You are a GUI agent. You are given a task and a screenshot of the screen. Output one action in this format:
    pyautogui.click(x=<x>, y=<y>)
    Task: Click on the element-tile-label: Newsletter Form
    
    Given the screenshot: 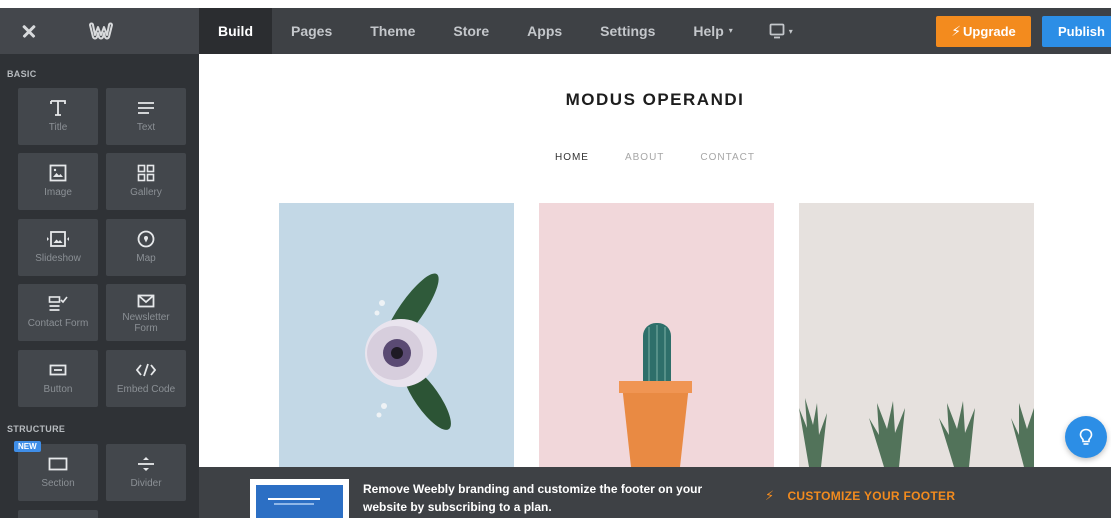 What is the action you would take?
    pyautogui.click(x=146, y=323)
    